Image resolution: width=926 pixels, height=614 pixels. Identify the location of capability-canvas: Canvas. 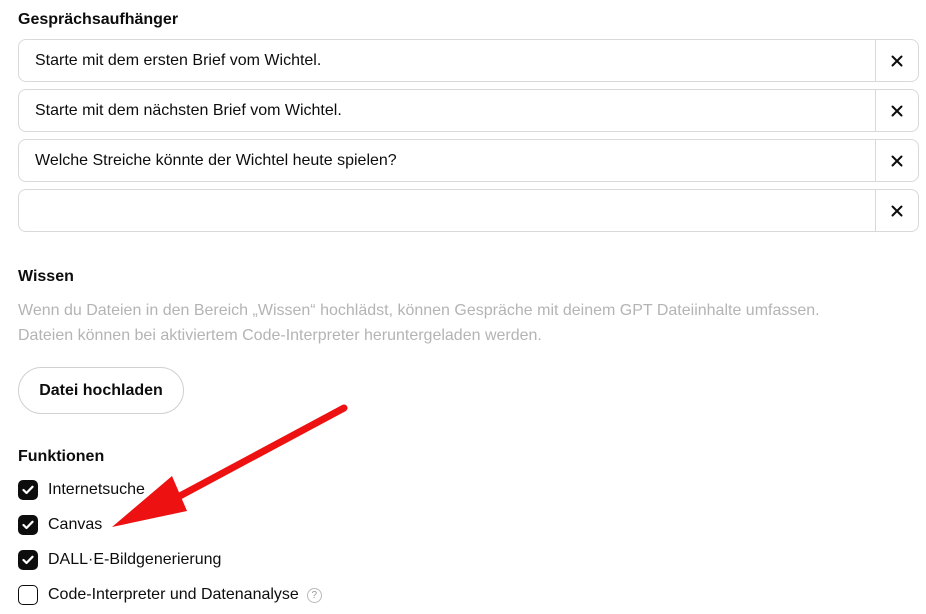
(60, 525).